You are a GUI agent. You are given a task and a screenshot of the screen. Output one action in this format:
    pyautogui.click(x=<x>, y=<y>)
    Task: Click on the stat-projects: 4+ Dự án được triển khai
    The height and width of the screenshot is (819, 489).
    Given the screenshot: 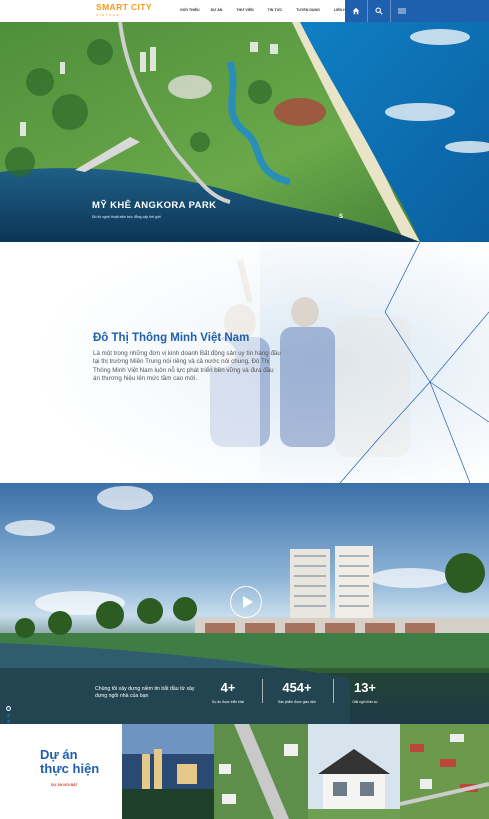 What is the action you would take?
    pyautogui.click(x=228, y=692)
    